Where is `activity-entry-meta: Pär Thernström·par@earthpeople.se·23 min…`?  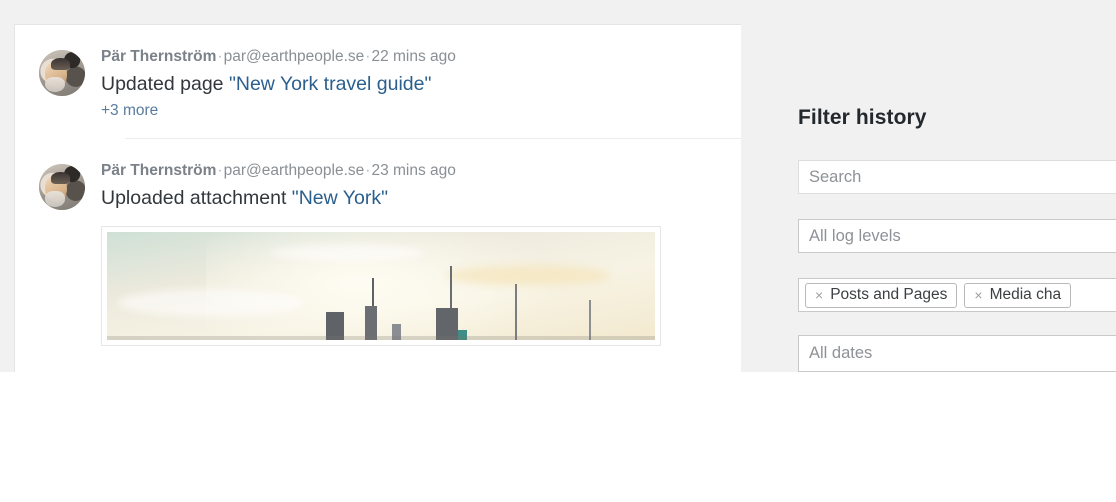
activity-entry-meta: Pär Thernström·par@earthpeople.se·23 min… is located at coordinates (411, 171).